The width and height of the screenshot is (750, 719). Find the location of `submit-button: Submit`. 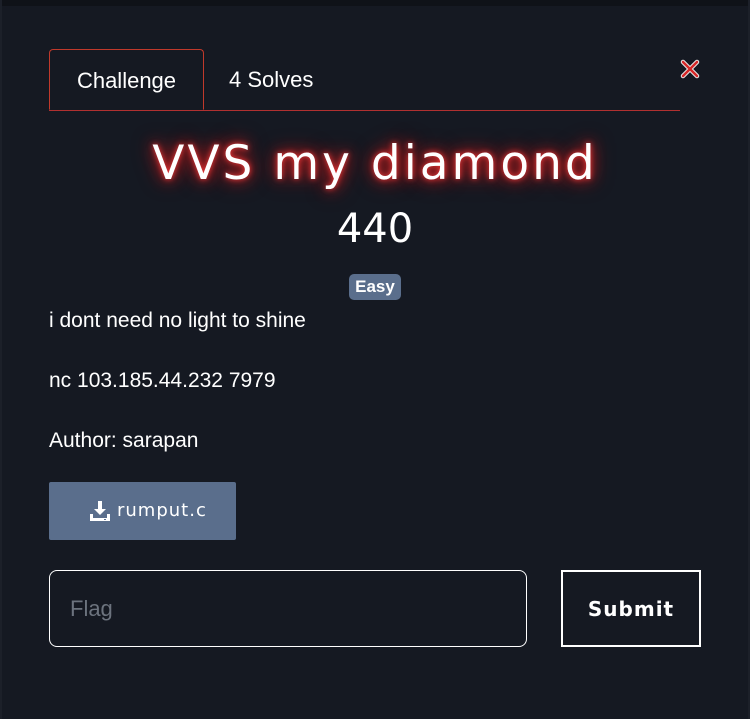

submit-button: Submit is located at coordinates (631, 608).